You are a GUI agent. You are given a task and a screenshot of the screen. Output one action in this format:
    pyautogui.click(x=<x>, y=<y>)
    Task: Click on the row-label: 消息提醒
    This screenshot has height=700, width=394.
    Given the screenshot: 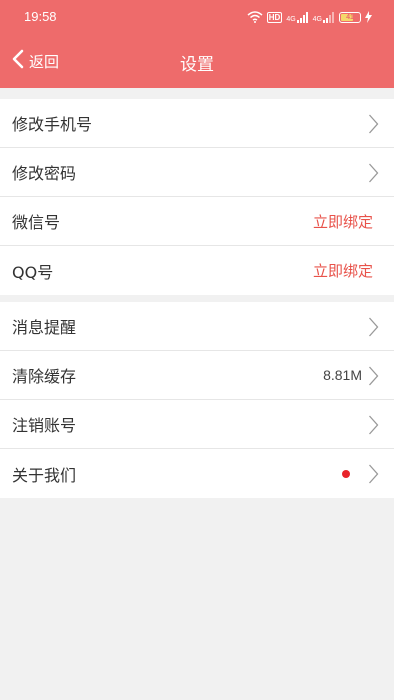 What is the action you would take?
    pyautogui.click(x=44, y=327)
    